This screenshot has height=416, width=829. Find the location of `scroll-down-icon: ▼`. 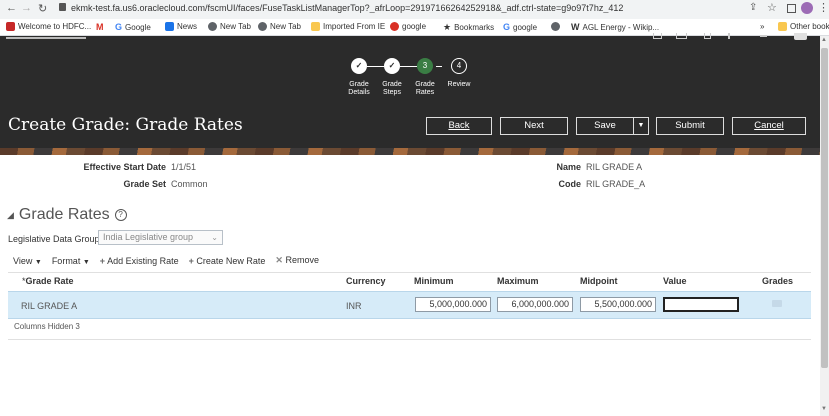

scroll-down-icon: ▼ is located at coordinates (824, 409).